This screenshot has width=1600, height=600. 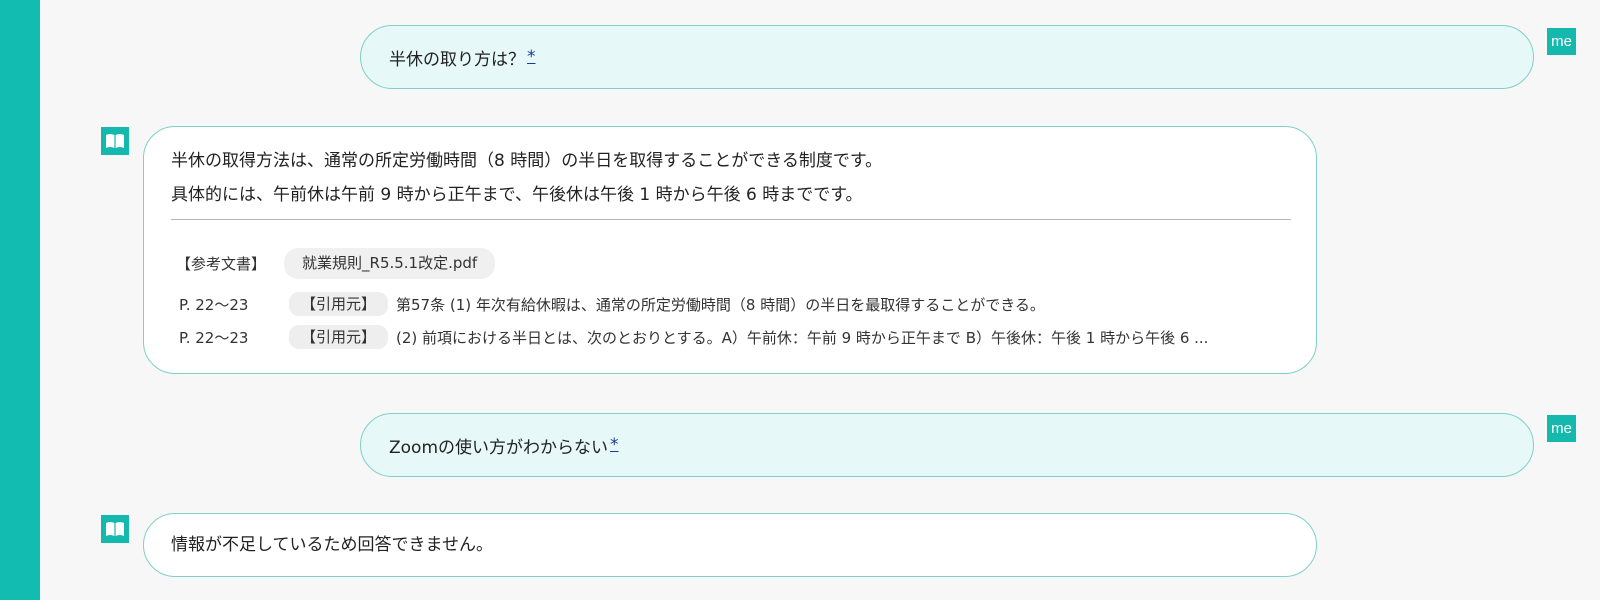 I want to click on user-message-bubble: Zoomの使い方がわからない *, so click(x=947, y=445).